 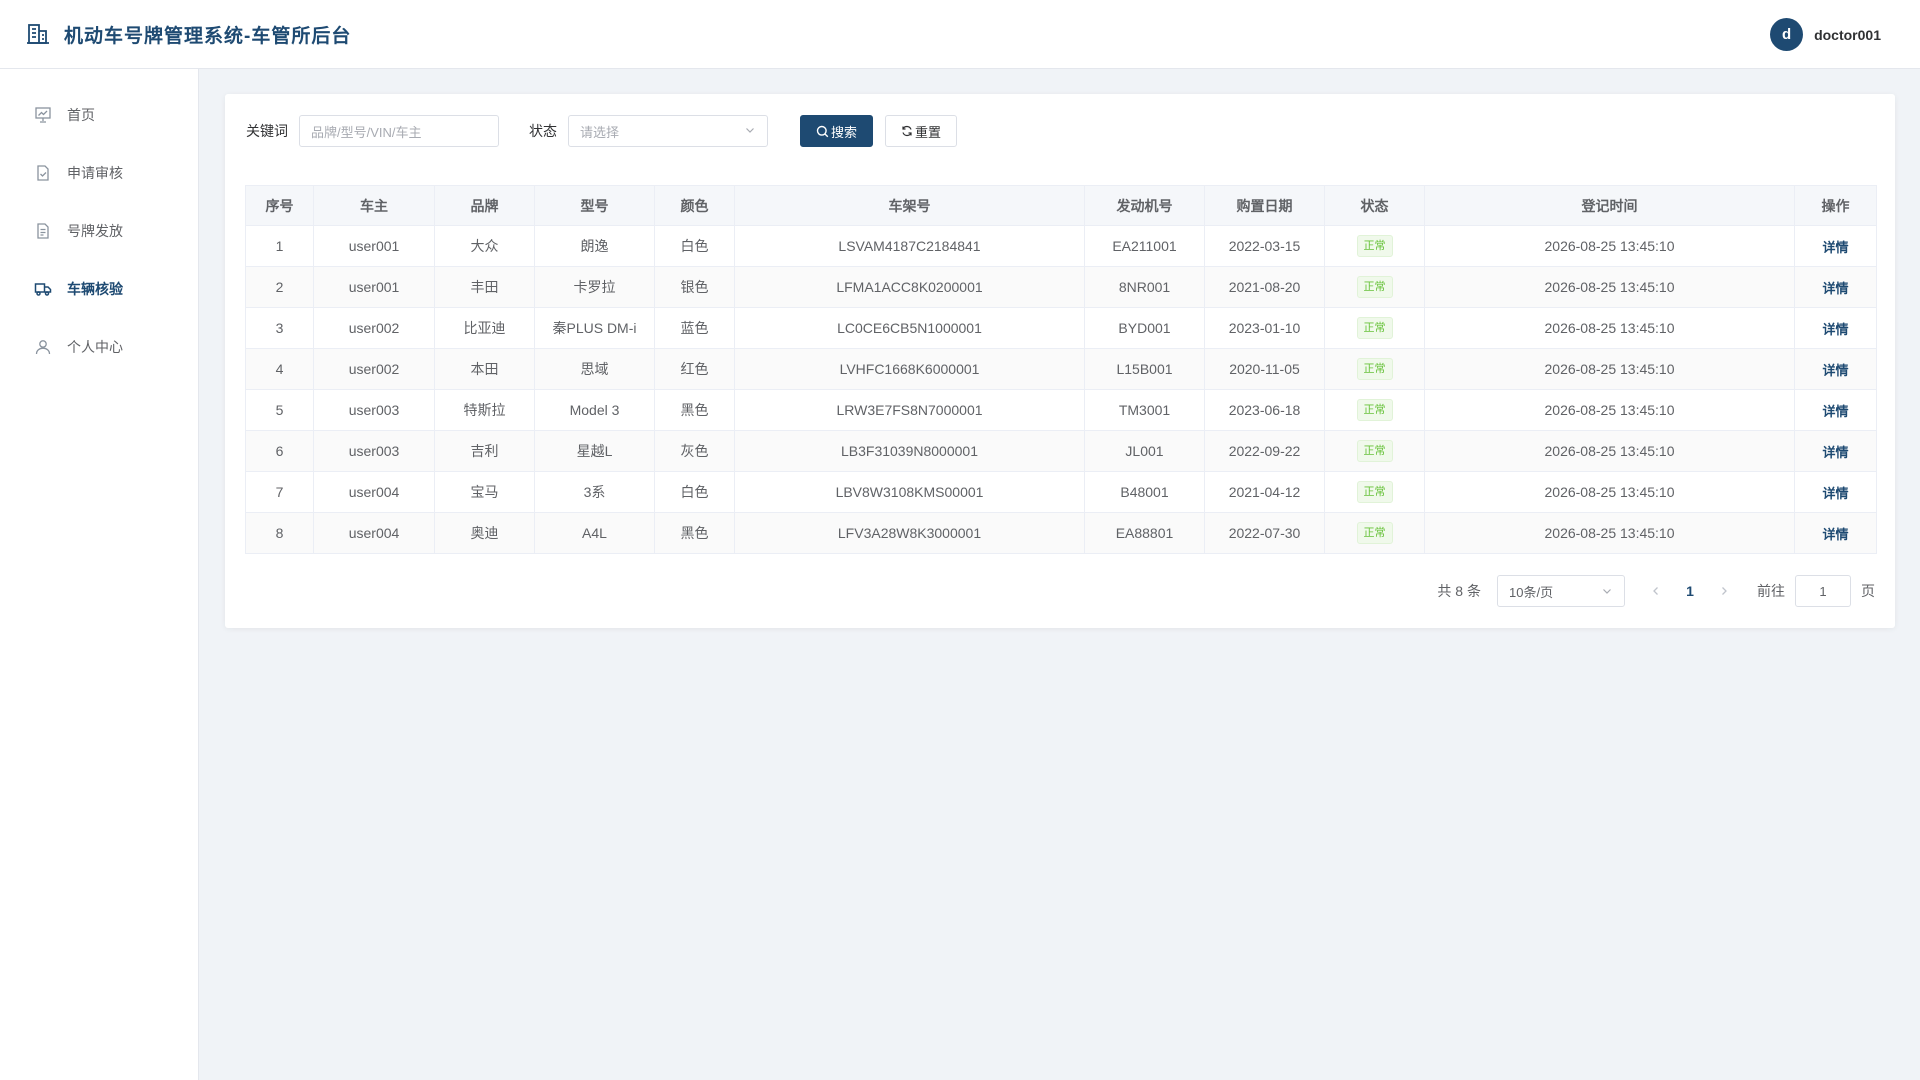 What do you see at coordinates (484, 410) in the screenshot?
I see `cell-brand: 特斯拉` at bounding box center [484, 410].